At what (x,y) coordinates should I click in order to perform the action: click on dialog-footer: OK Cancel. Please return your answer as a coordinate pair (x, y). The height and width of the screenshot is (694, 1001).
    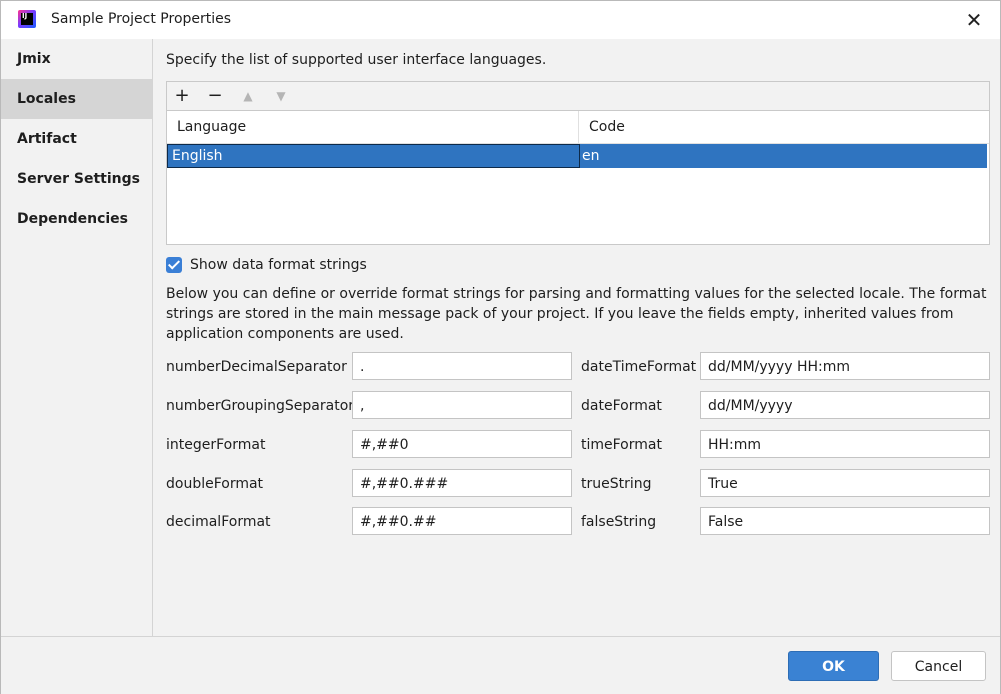
    Looking at the image, I should click on (500, 665).